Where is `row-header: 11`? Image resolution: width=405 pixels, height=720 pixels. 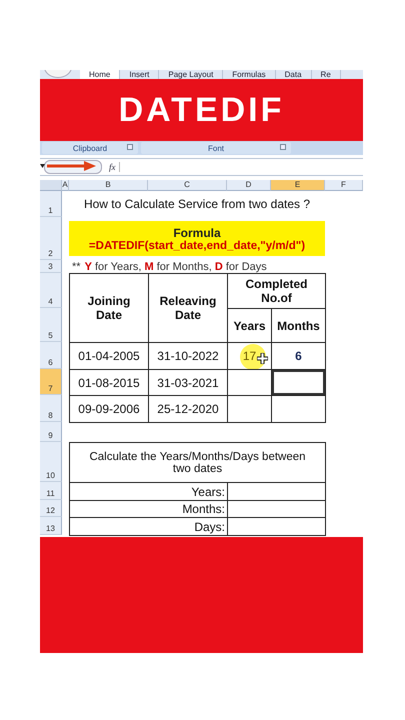
row-header: 11 is located at coordinates (51, 491).